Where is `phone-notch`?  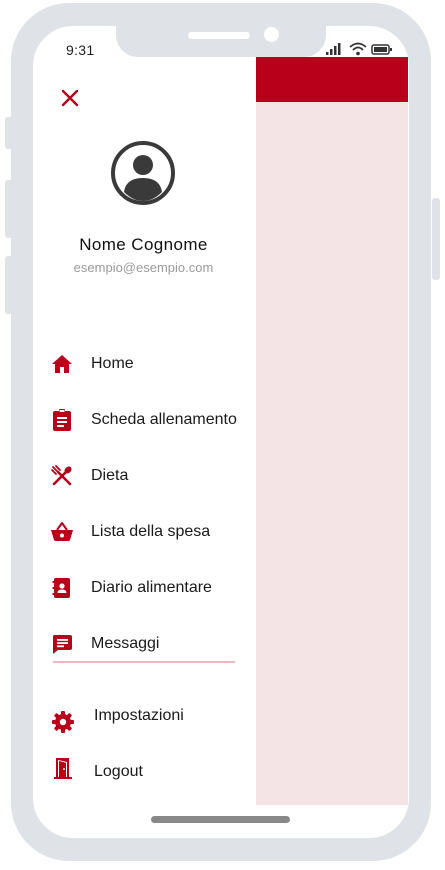
phone-notch is located at coordinates (221, 41).